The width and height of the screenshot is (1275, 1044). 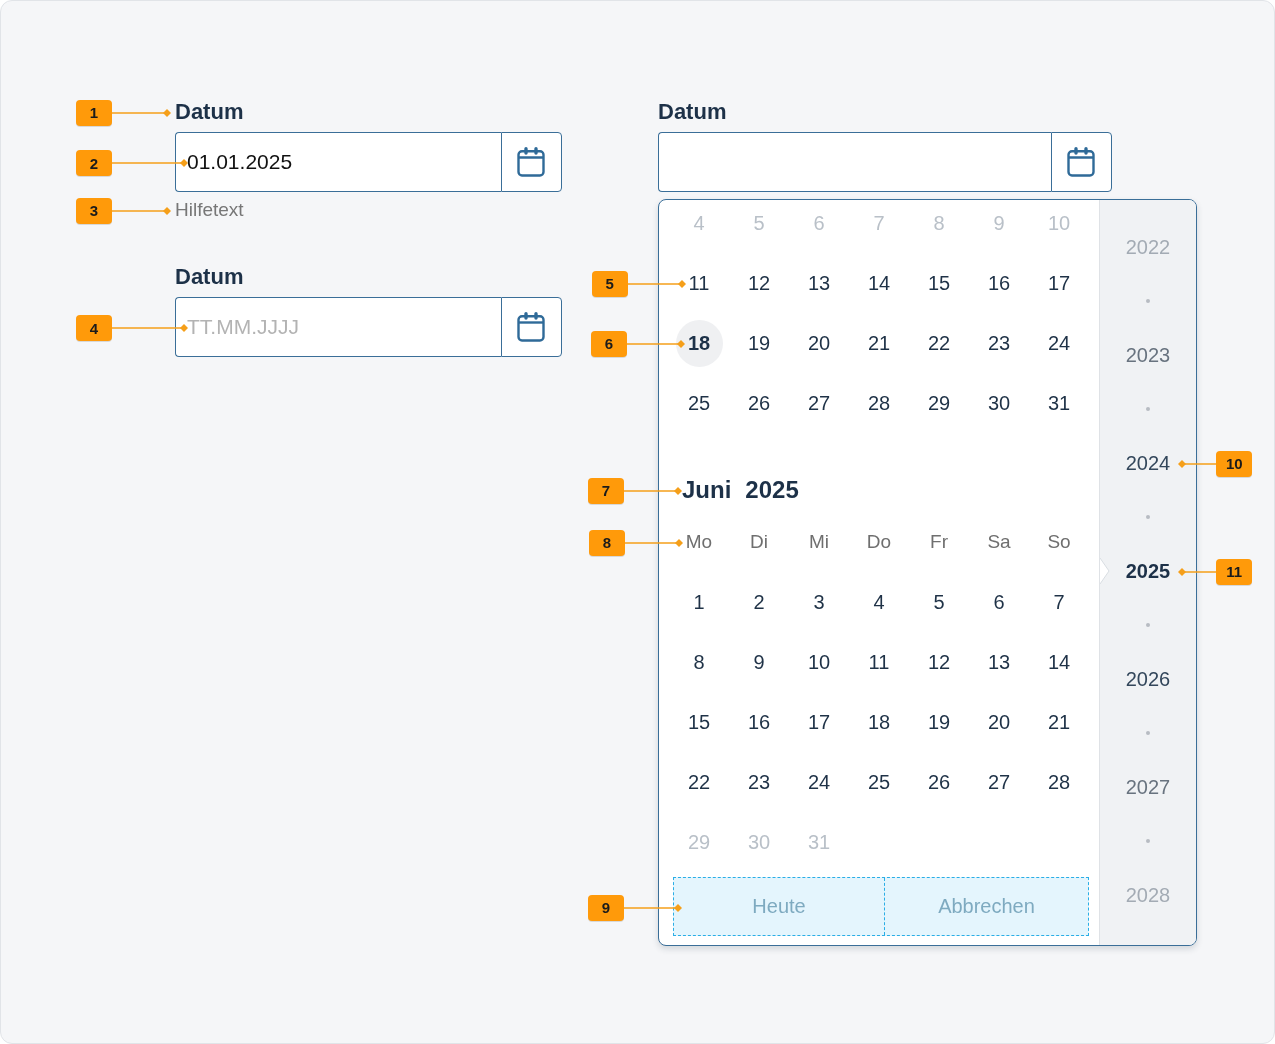 What do you see at coordinates (94, 163) in the screenshot?
I see `callout-badge: 2` at bounding box center [94, 163].